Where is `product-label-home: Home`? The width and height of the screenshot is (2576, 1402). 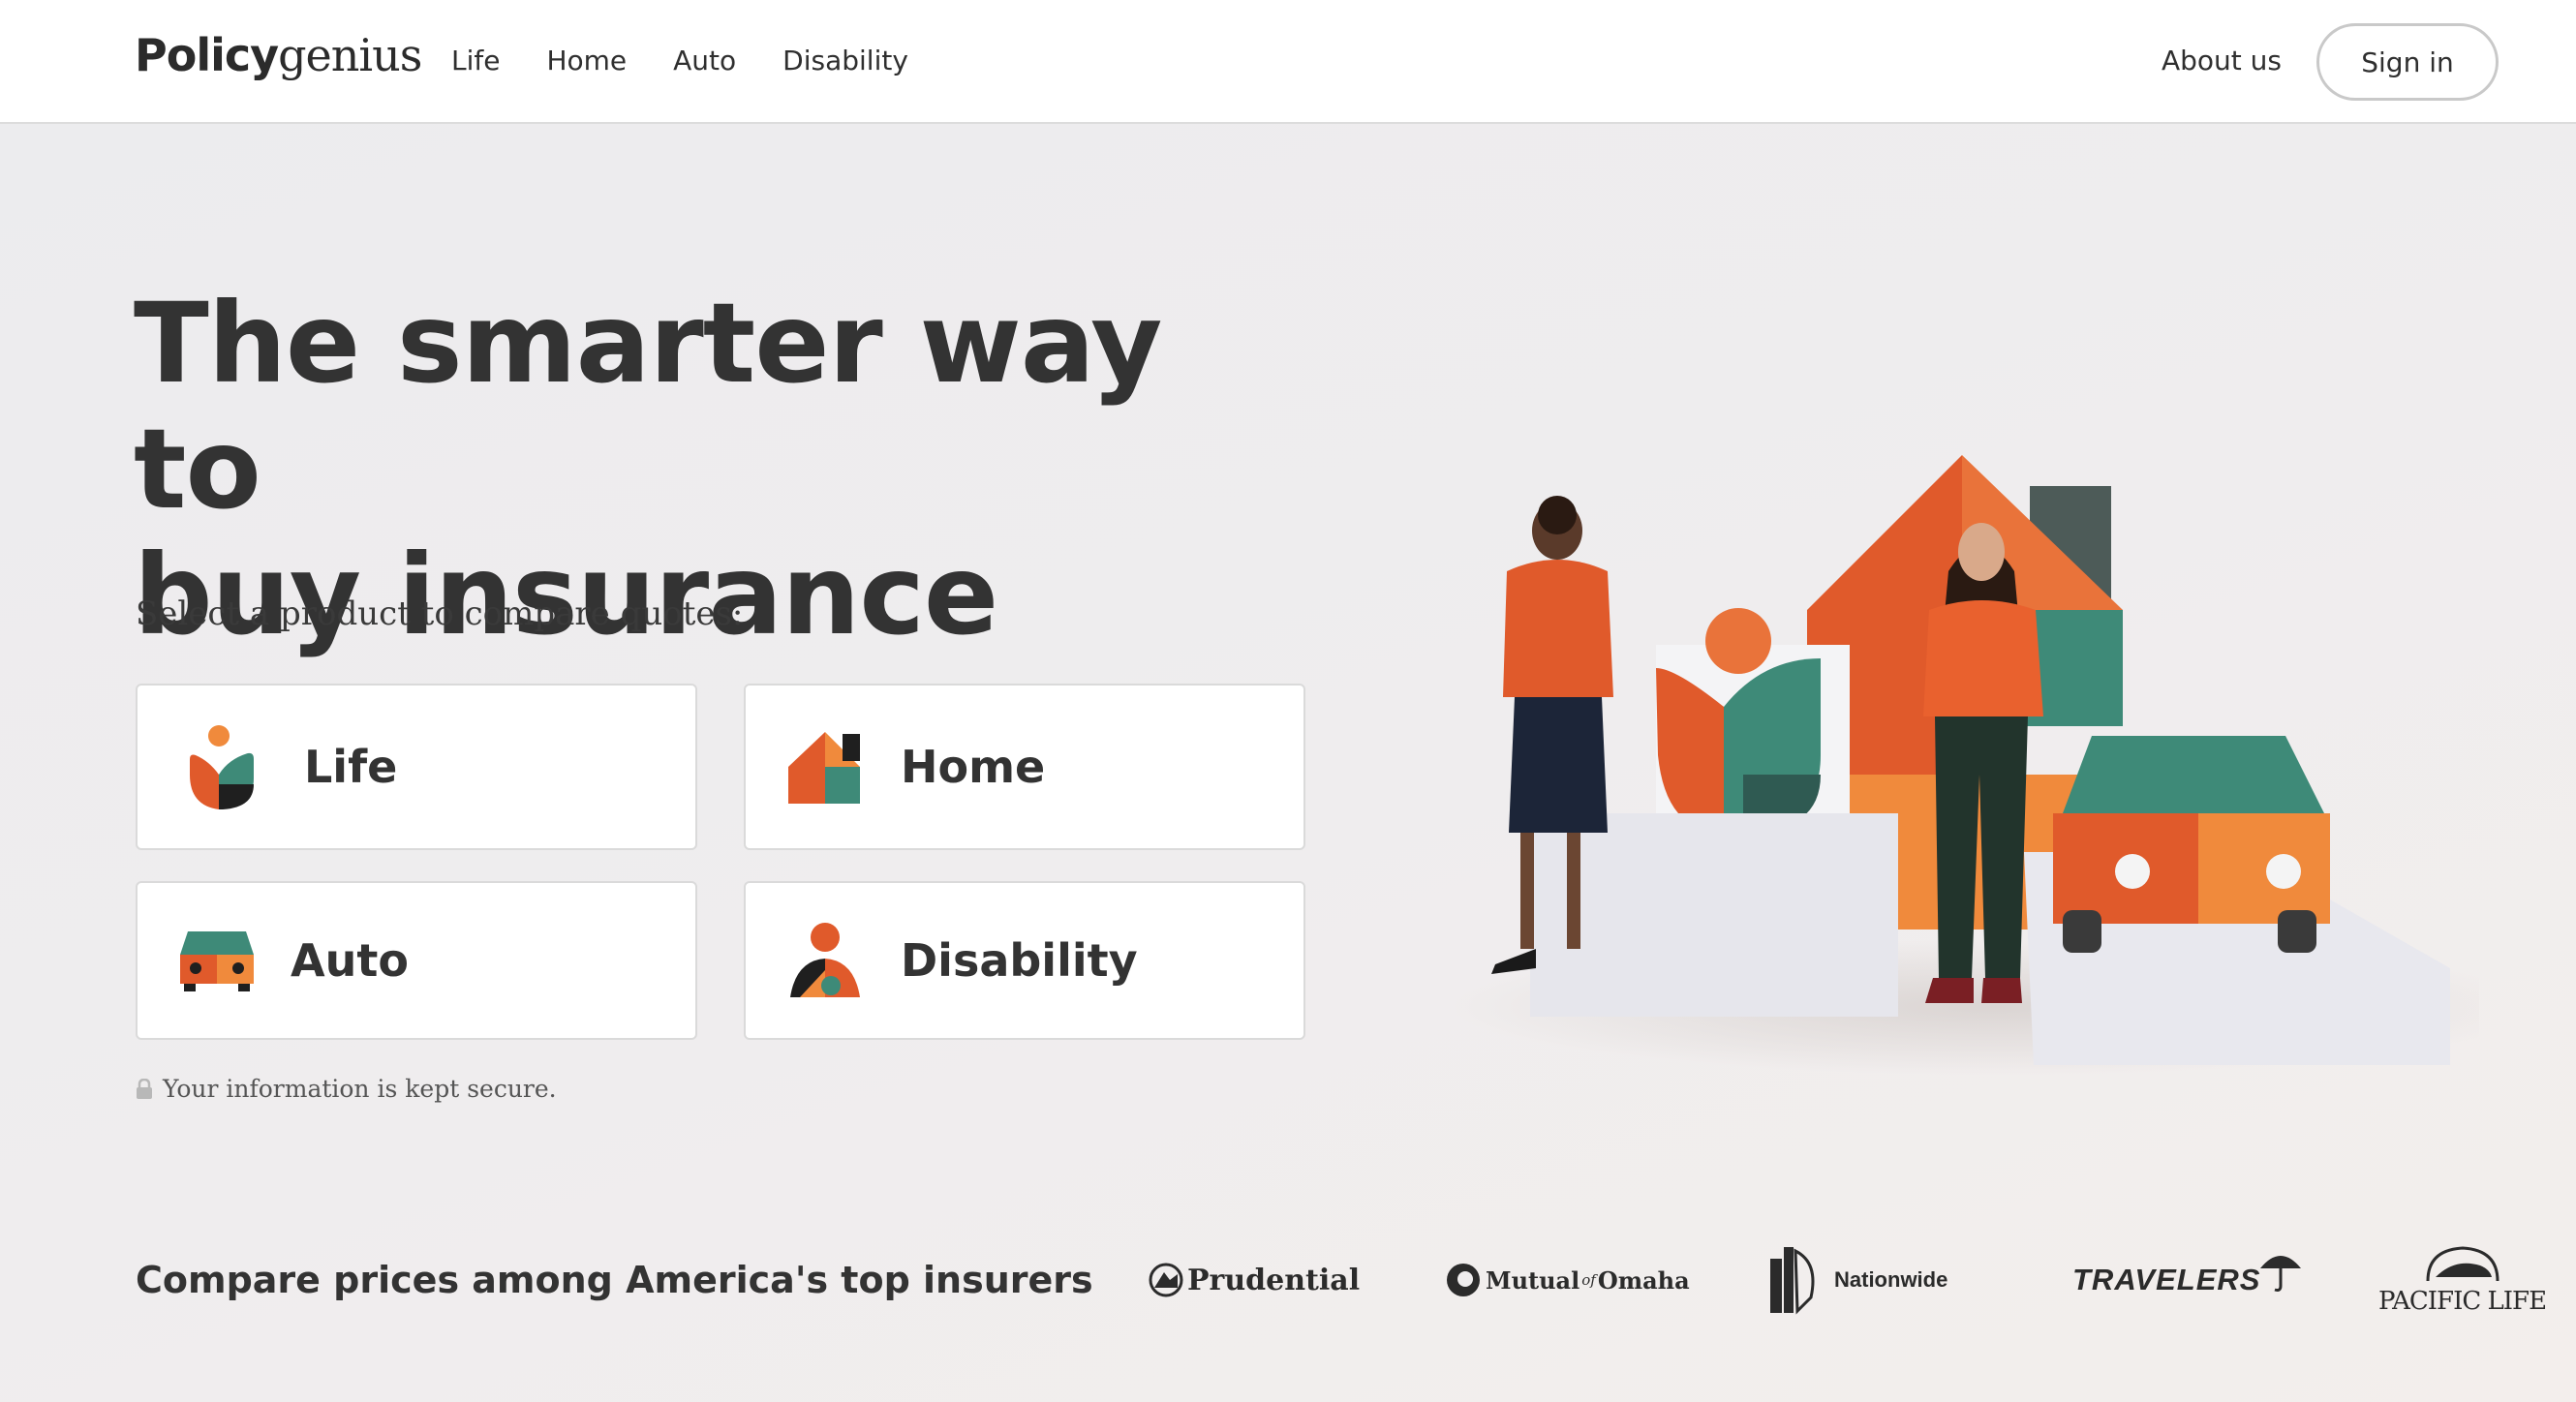 product-label-home: Home is located at coordinates (973, 767).